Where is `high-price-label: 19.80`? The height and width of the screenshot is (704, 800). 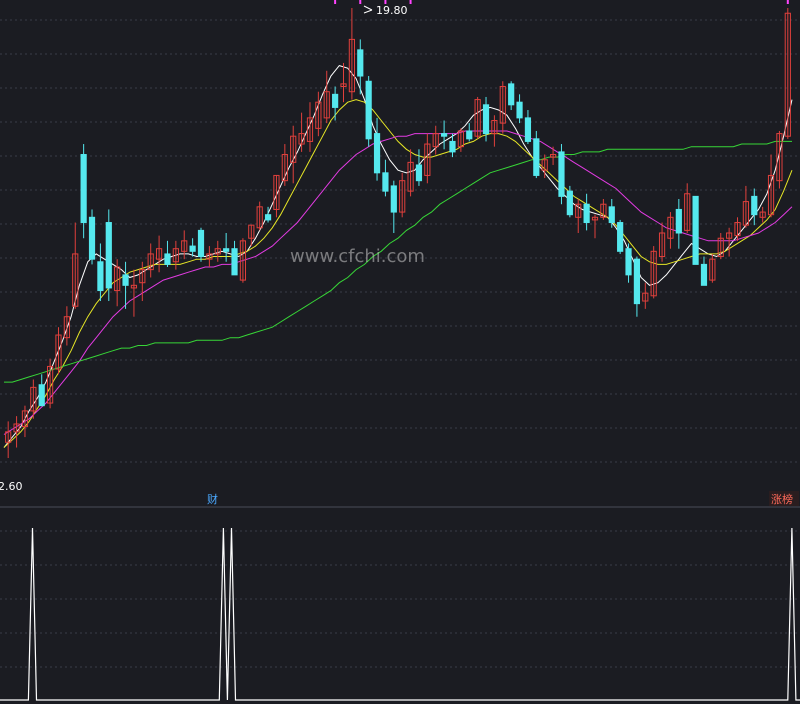
high-price-label: 19.80 is located at coordinates (392, 10).